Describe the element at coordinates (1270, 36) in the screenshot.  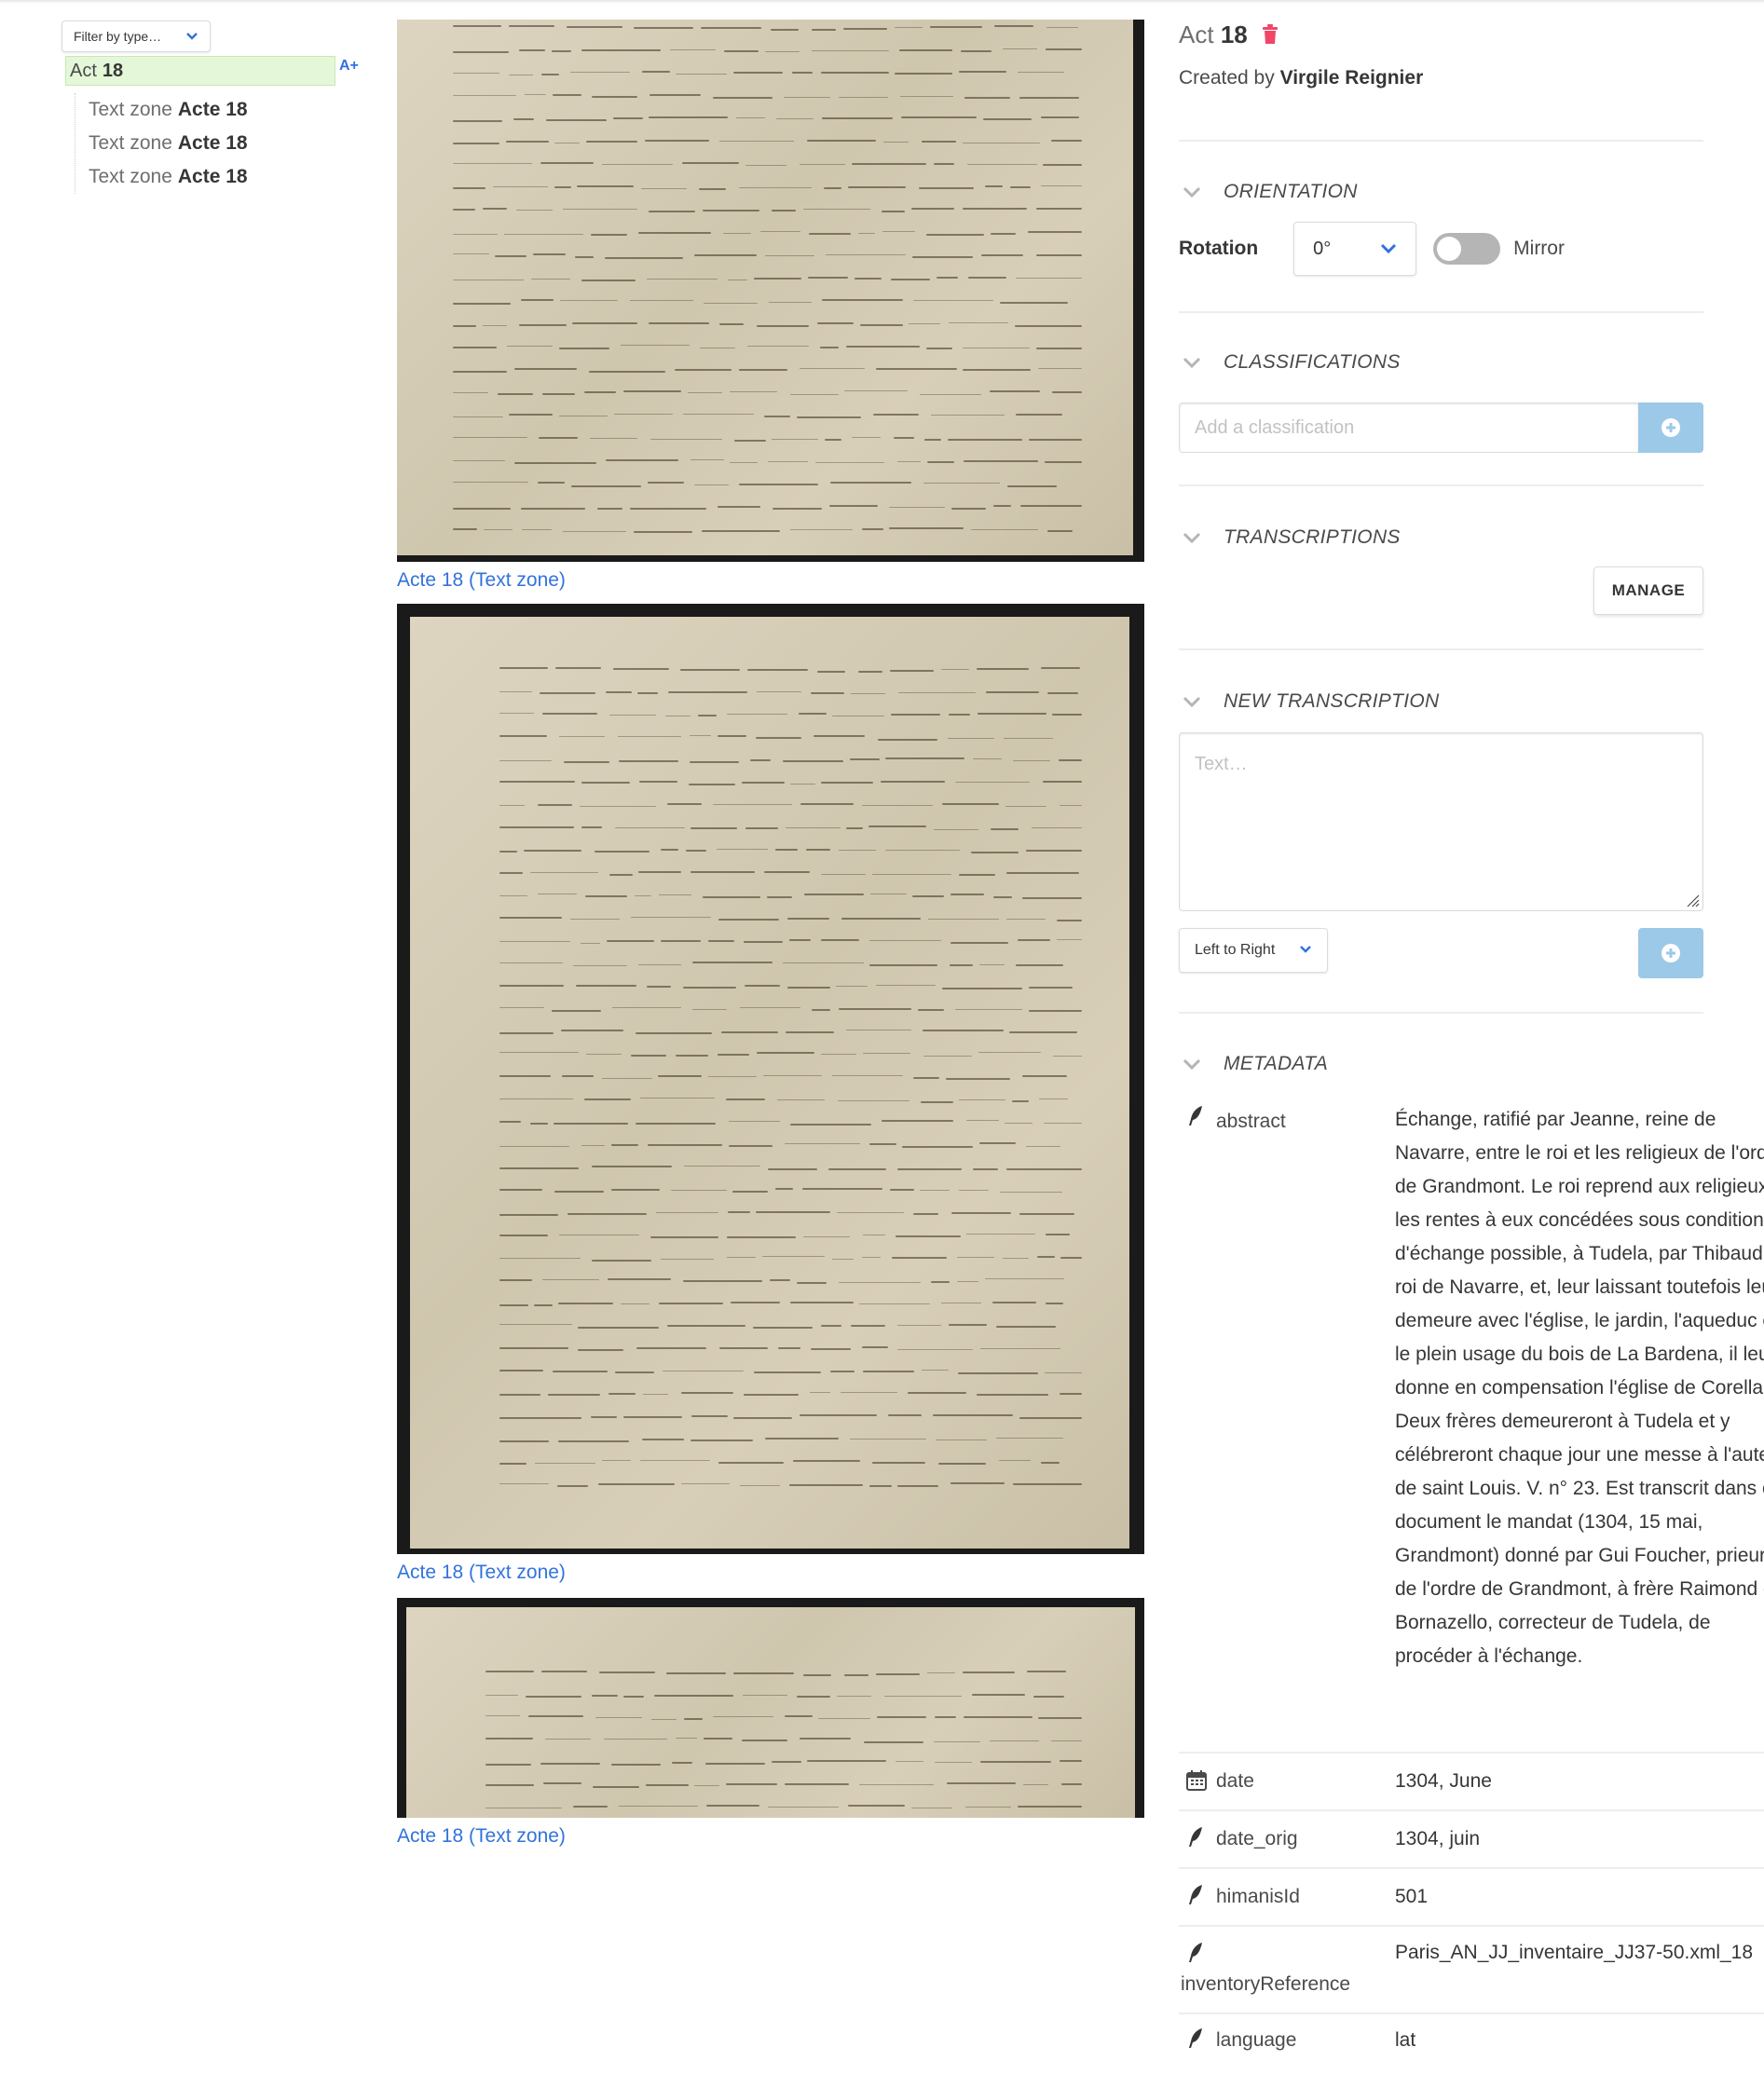
I see `trash-icon` at that location.